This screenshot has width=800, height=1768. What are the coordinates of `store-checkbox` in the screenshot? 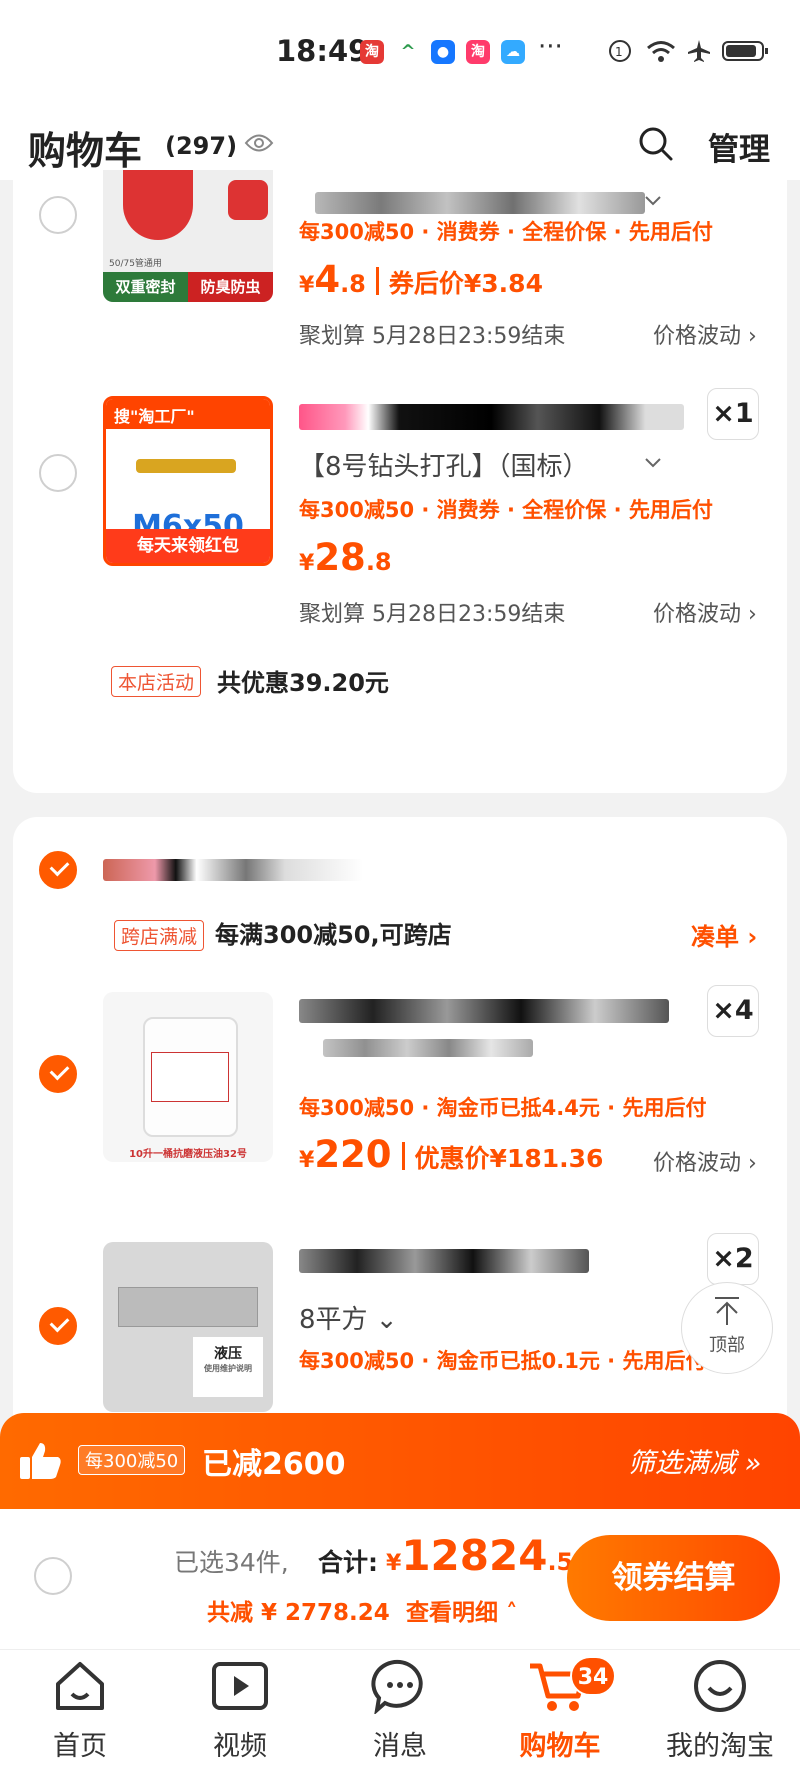 It's located at (58, 870).